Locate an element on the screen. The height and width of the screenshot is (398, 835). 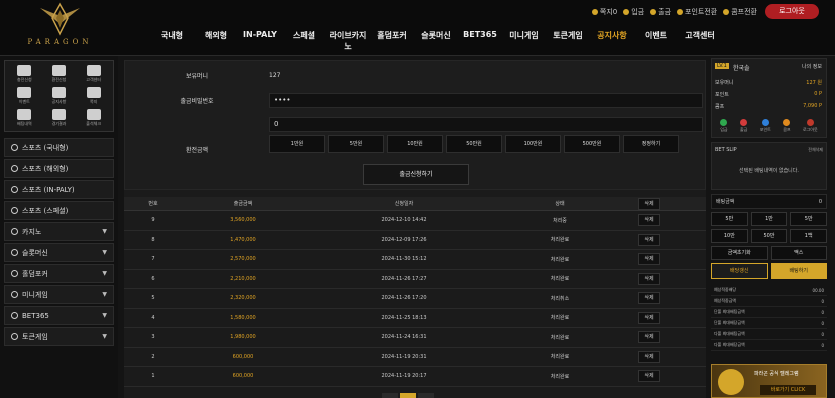
nav-item: 공지사항 is located at coordinates (612, 41).